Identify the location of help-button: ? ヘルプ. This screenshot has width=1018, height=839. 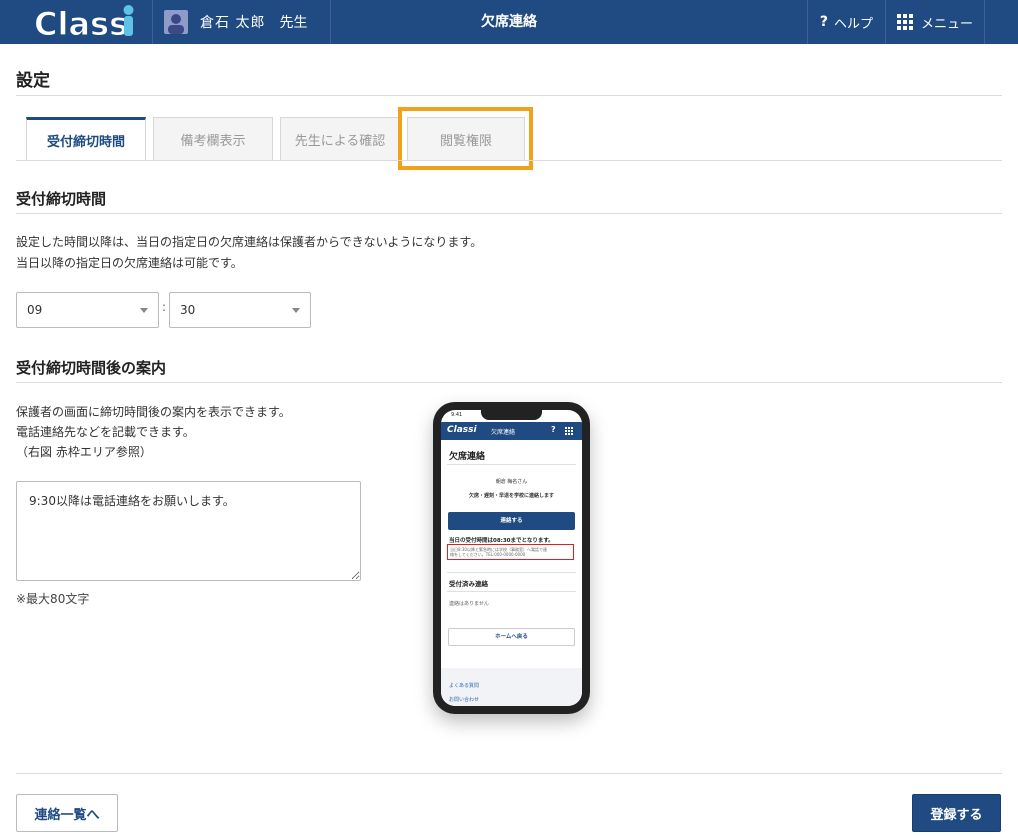
(846, 22).